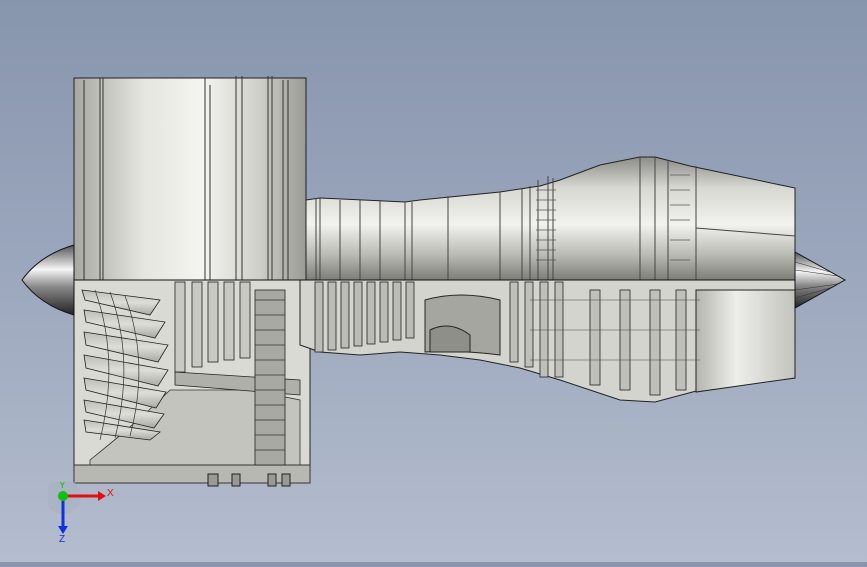 The image size is (867, 567). I want to click on exhaust-plug, so click(820, 280).